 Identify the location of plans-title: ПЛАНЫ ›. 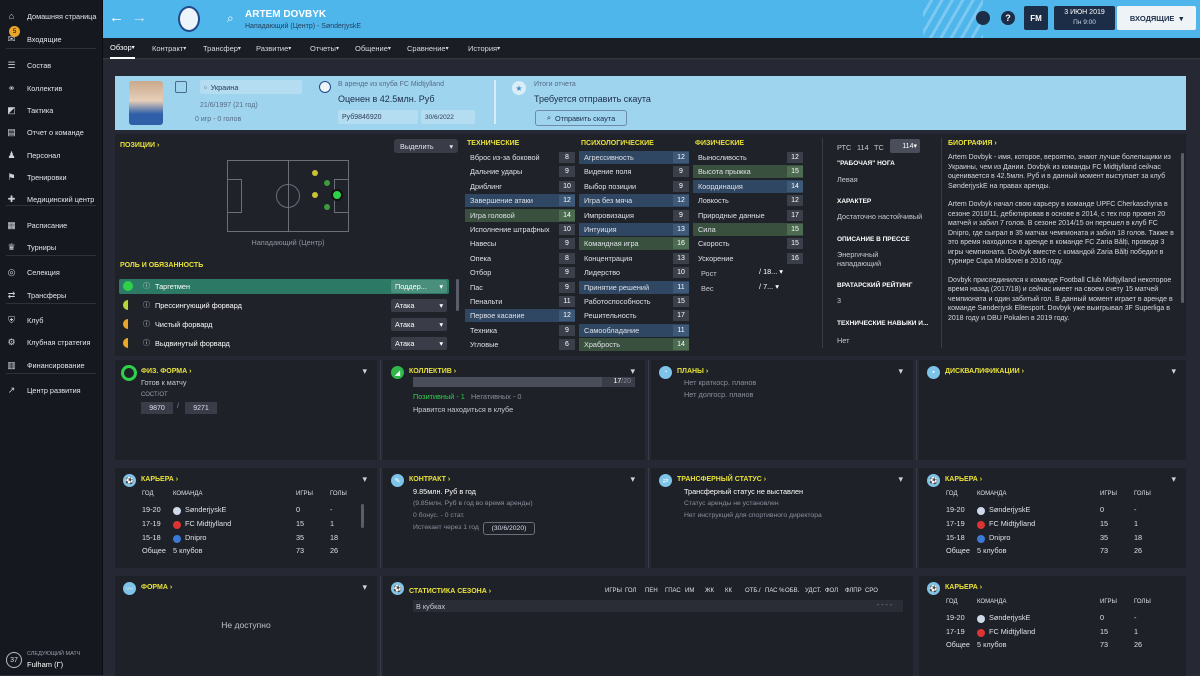
(692, 371).